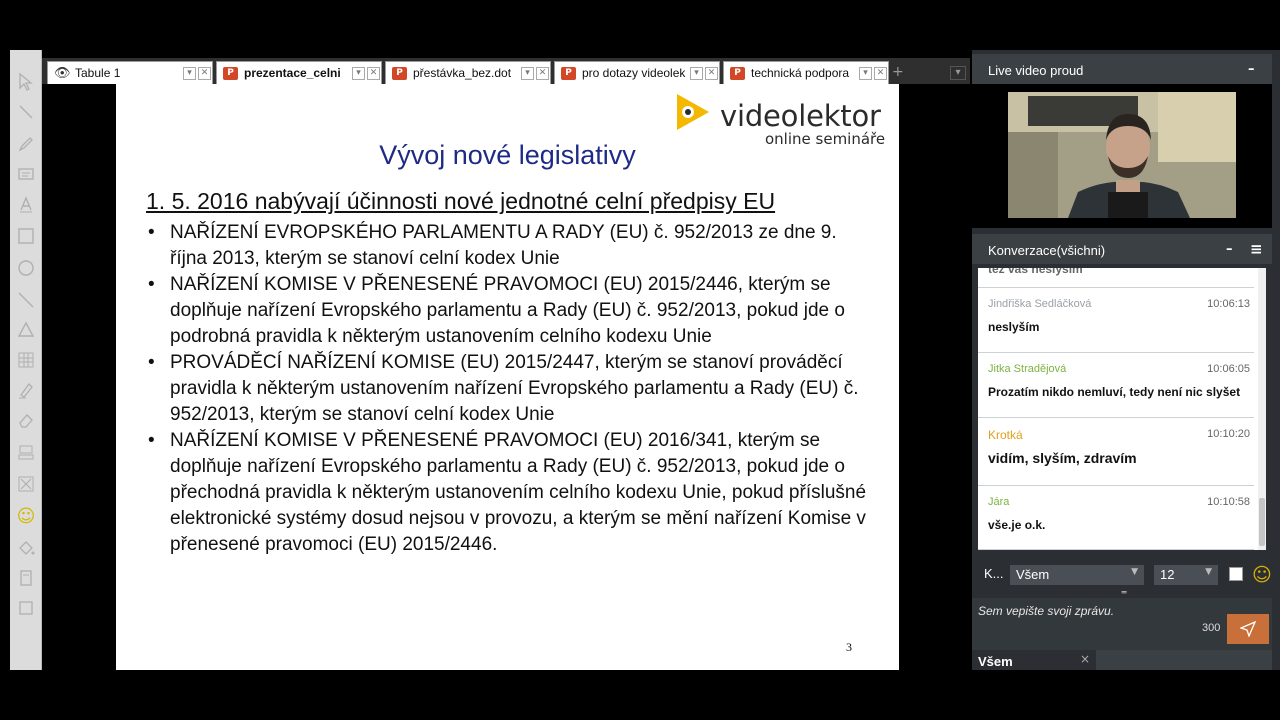  I want to click on pencil-icon, so click(26, 144).